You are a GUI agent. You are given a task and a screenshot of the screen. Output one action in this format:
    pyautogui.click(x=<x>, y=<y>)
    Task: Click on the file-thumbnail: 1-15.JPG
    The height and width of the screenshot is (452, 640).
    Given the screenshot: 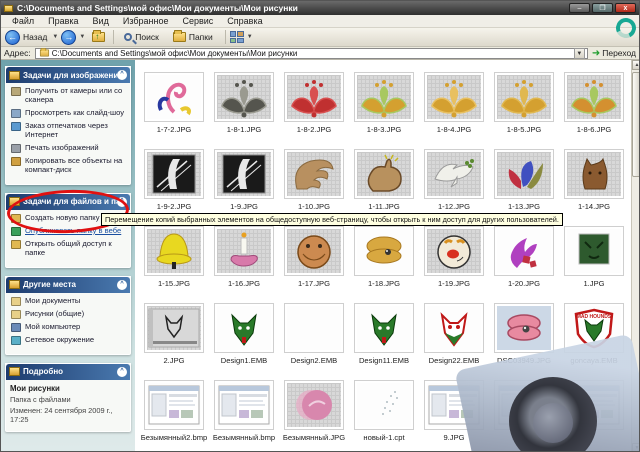 What is the action you would take?
    pyautogui.click(x=174, y=259)
    